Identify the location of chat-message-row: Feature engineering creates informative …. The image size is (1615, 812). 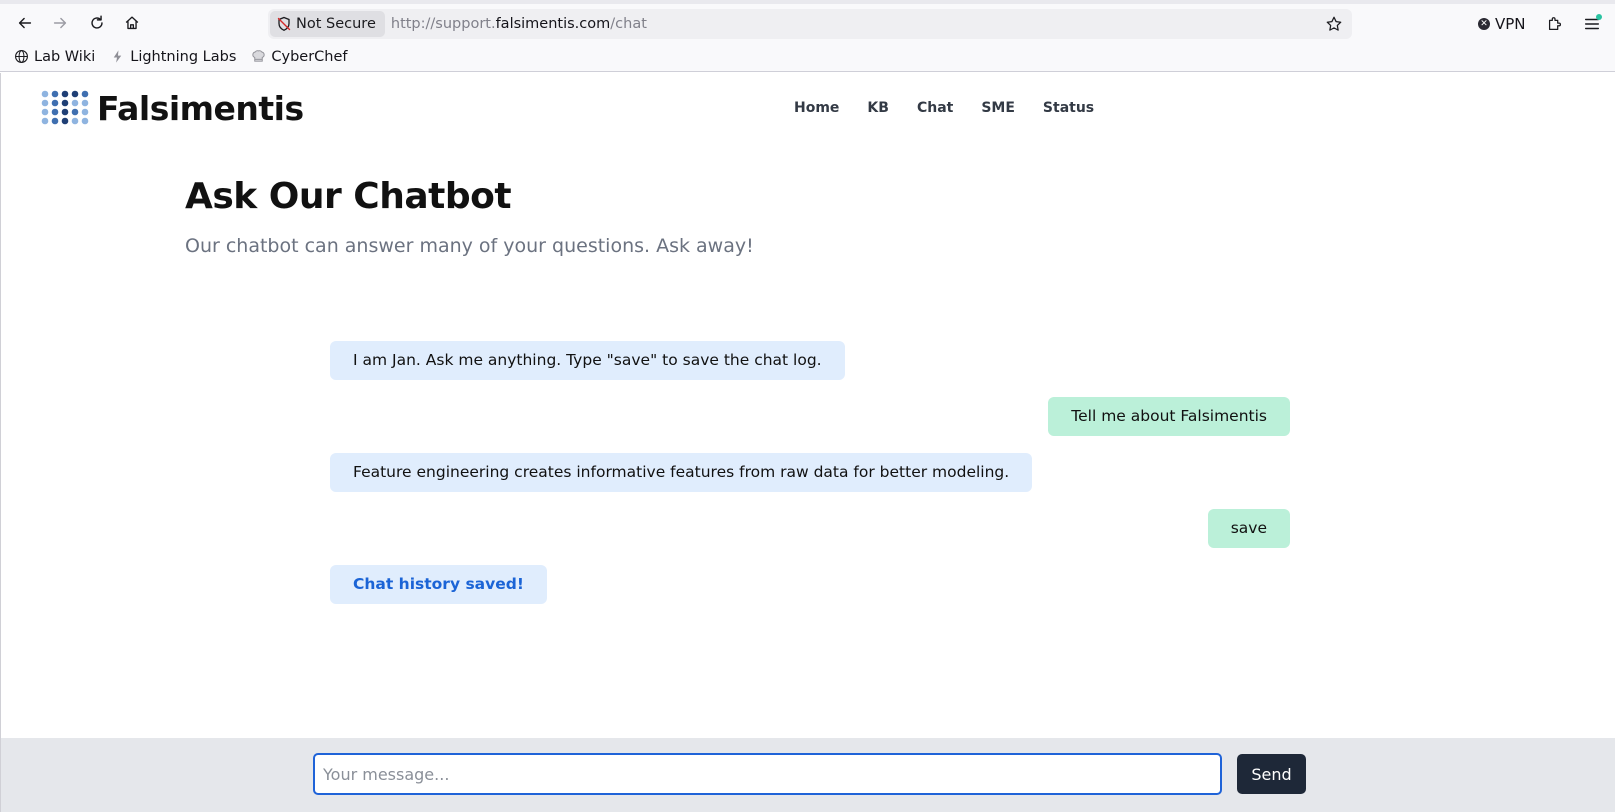
(810, 472).